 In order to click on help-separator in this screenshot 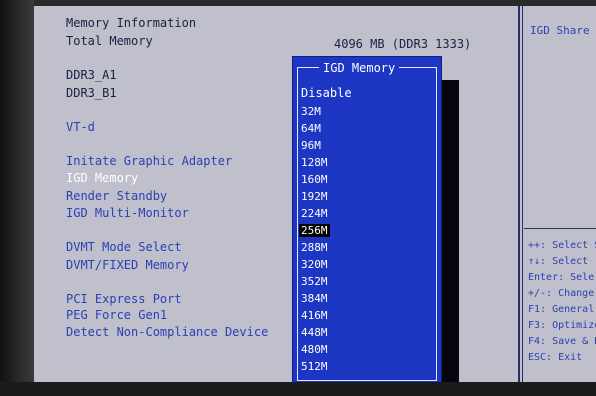, I will do `click(560, 228)`.